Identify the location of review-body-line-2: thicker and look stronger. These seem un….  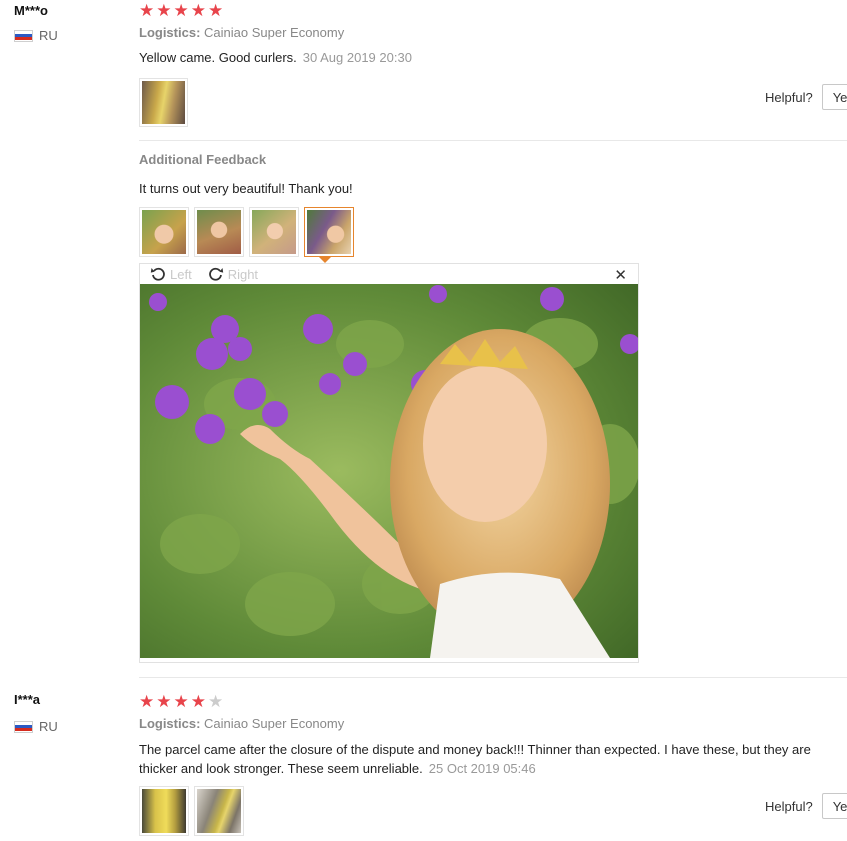
(281, 768).